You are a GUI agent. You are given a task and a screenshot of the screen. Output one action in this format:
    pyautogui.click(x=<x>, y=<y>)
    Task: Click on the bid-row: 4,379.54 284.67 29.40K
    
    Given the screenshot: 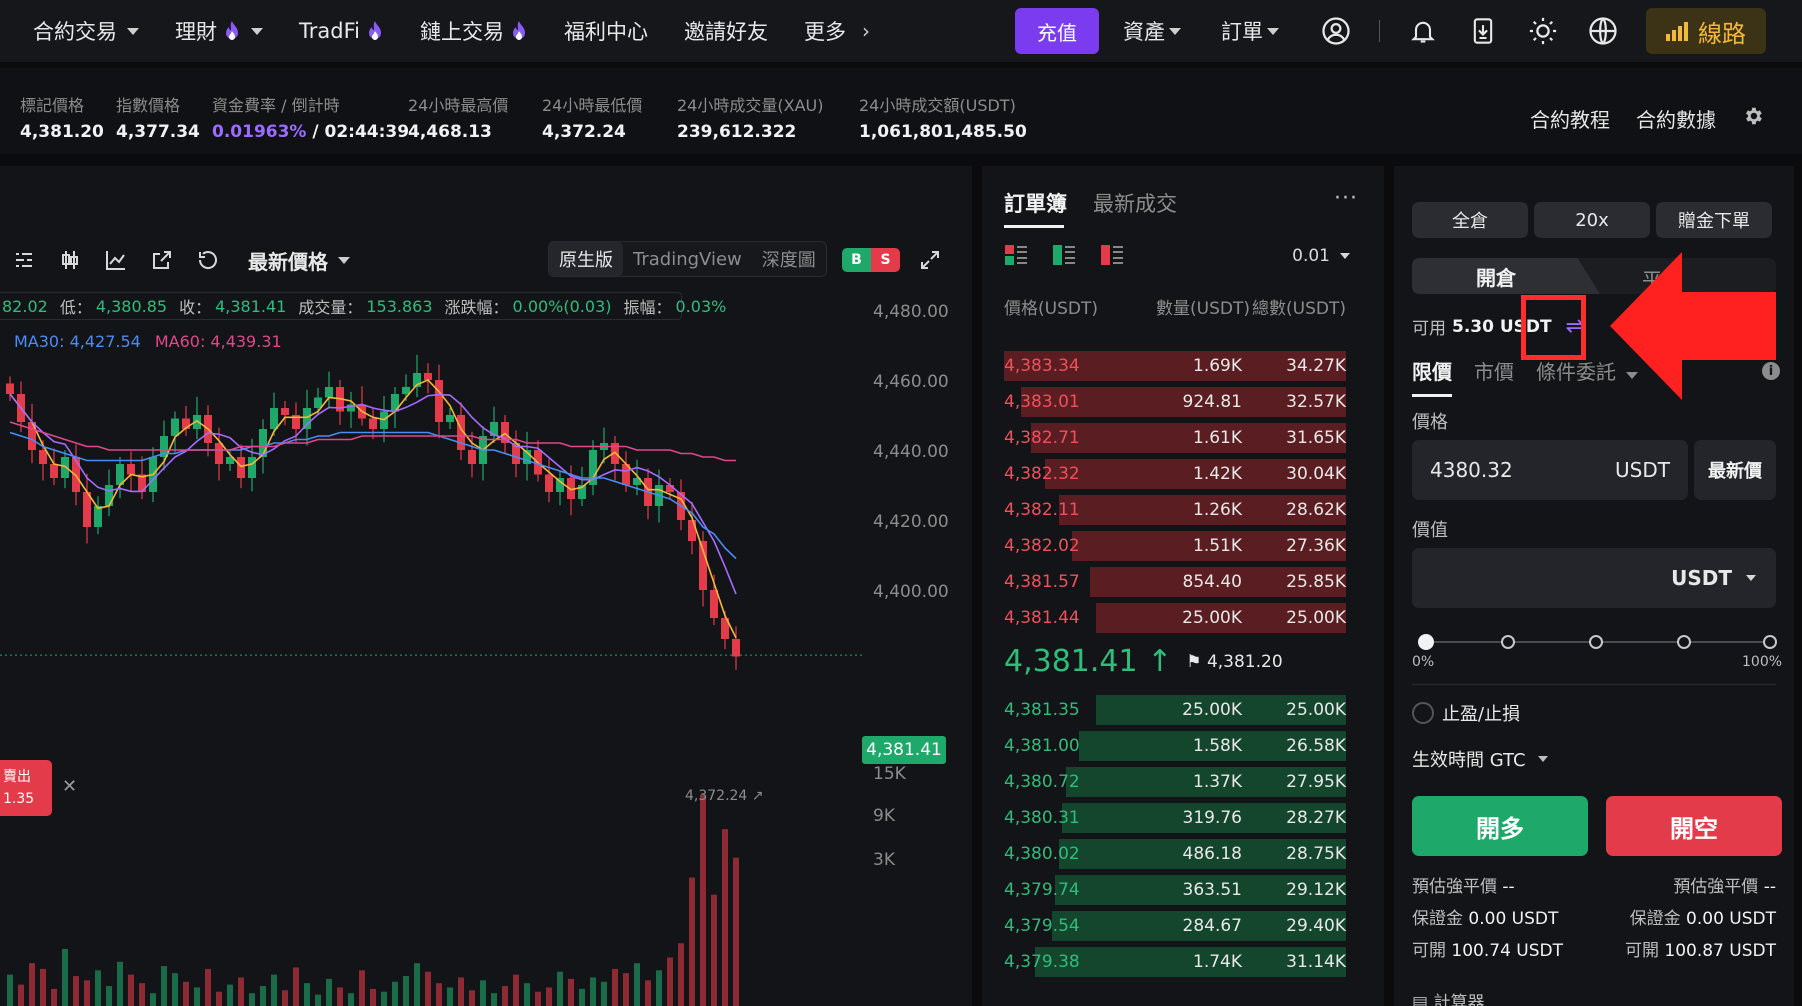 What is the action you would take?
    pyautogui.click(x=1175, y=926)
    